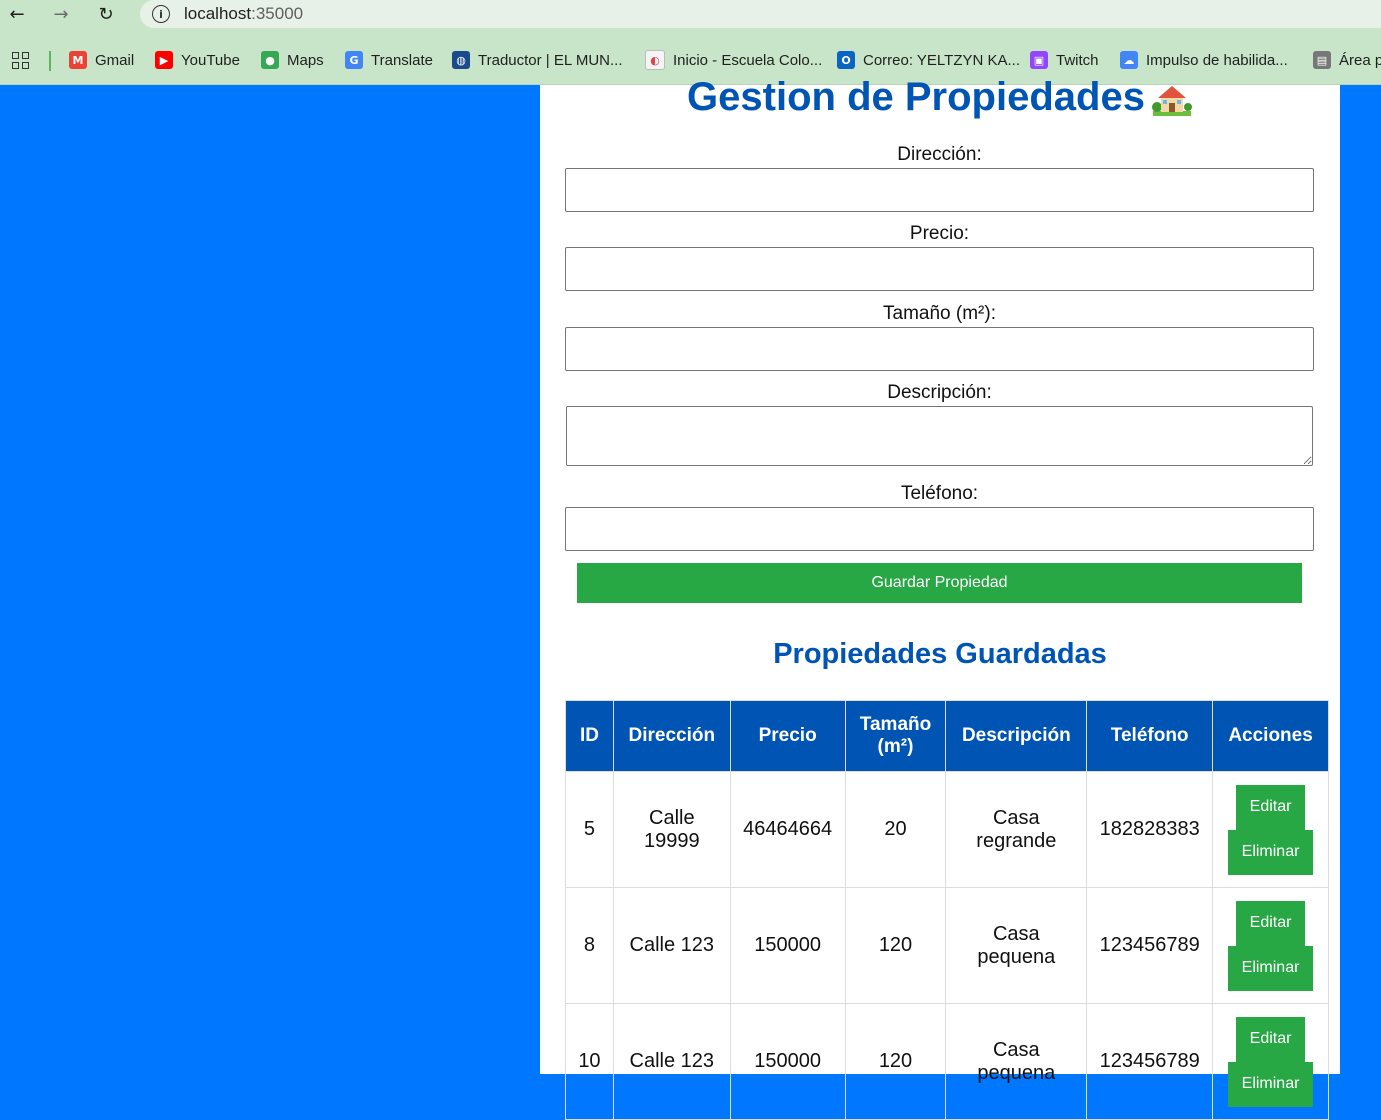 The width and height of the screenshot is (1381, 1120). I want to click on bookmark-item: G Translate, so click(389, 60).